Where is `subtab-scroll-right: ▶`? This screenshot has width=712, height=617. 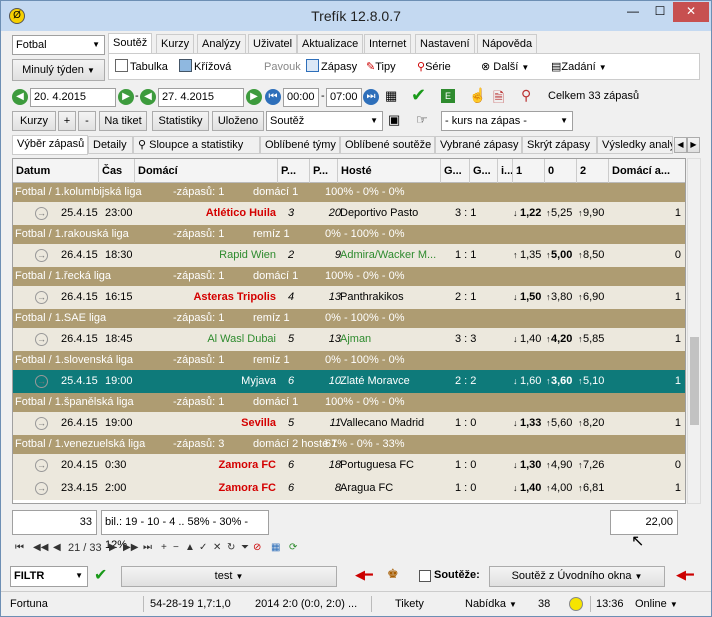
subtab-scroll-right: ▶ is located at coordinates (693, 145).